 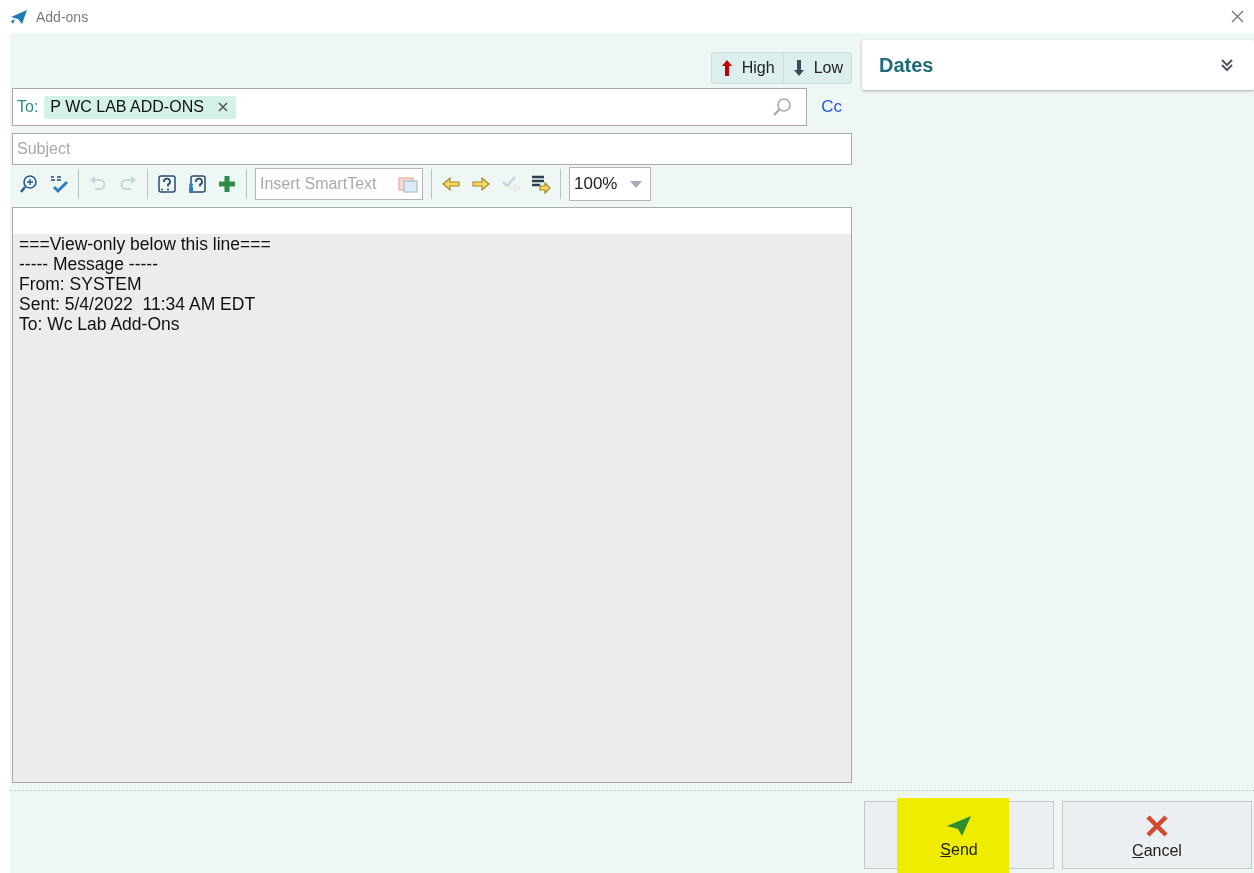 What do you see at coordinates (410, 107) in the screenshot?
I see `to-field: To: P WC LAB ADD-ONS` at bounding box center [410, 107].